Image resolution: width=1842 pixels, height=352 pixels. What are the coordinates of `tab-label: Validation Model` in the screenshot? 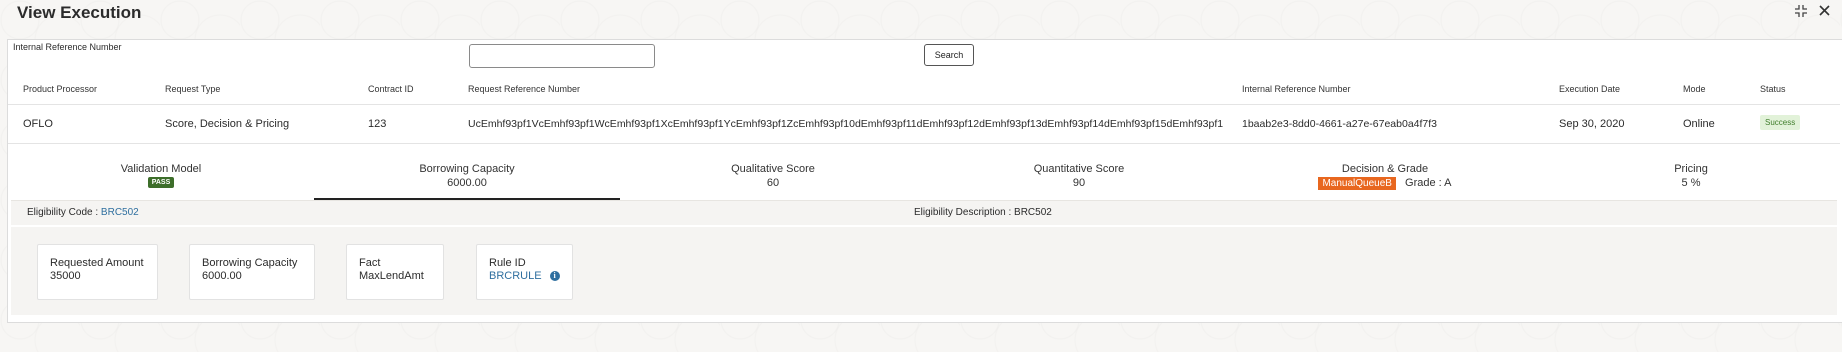 It's located at (161, 169).